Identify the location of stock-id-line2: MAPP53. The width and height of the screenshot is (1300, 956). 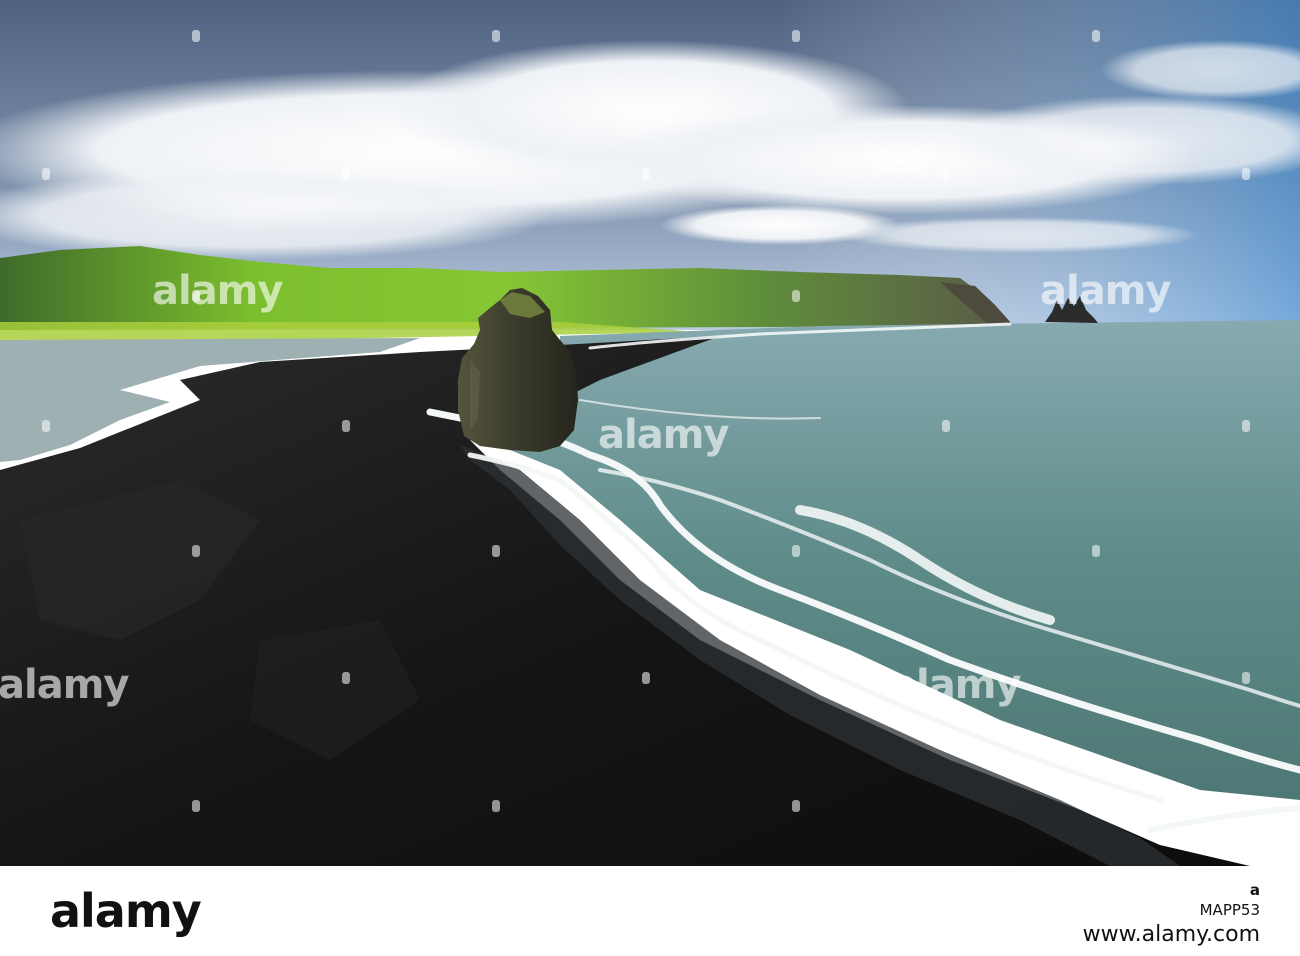
(1229, 910).